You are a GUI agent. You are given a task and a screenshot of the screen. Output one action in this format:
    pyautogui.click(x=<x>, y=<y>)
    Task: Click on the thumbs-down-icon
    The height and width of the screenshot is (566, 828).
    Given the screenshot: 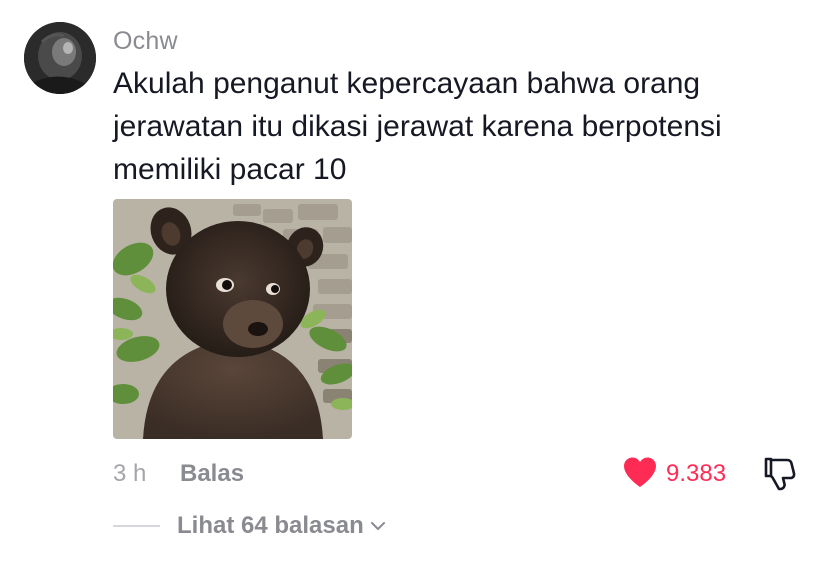 What is the action you would take?
    pyautogui.click(x=780, y=477)
    